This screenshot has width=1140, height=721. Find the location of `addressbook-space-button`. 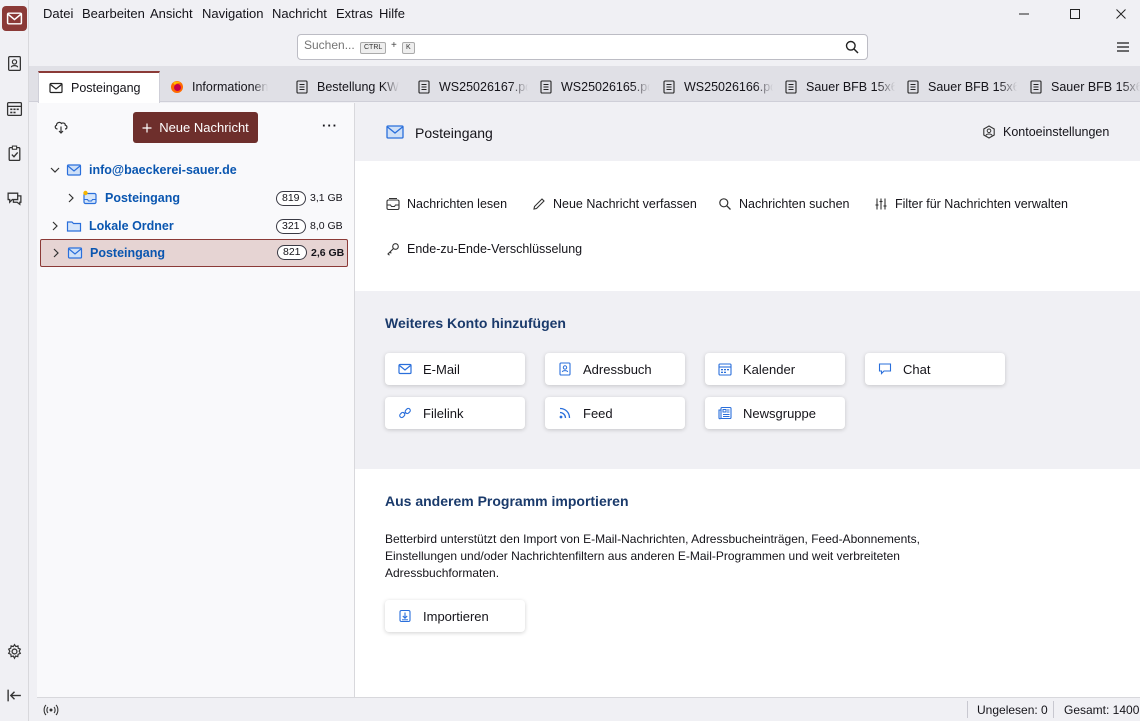

addressbook-space-button is located at coordinates (14, 63).